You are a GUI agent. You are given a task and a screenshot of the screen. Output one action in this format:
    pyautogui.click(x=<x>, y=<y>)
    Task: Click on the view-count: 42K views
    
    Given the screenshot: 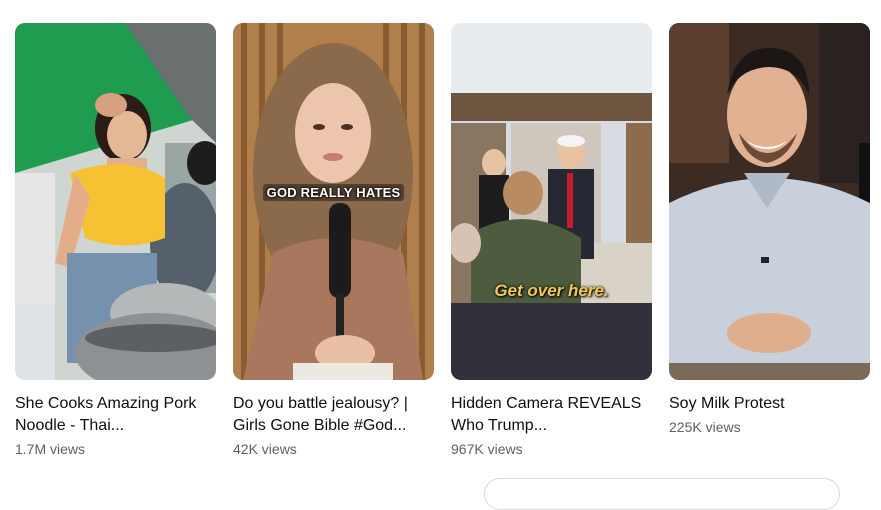 What is the action you would take?
    pyautogui.click(x=265, y=449)
    